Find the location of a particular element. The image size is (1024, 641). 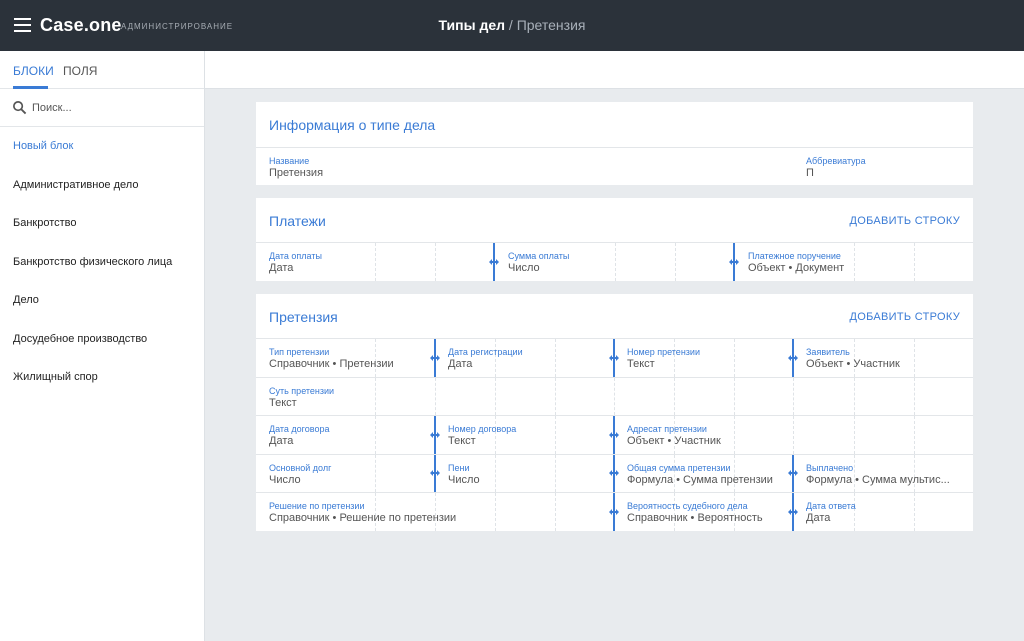

sidebar-search is located at coordinates (102, 108).